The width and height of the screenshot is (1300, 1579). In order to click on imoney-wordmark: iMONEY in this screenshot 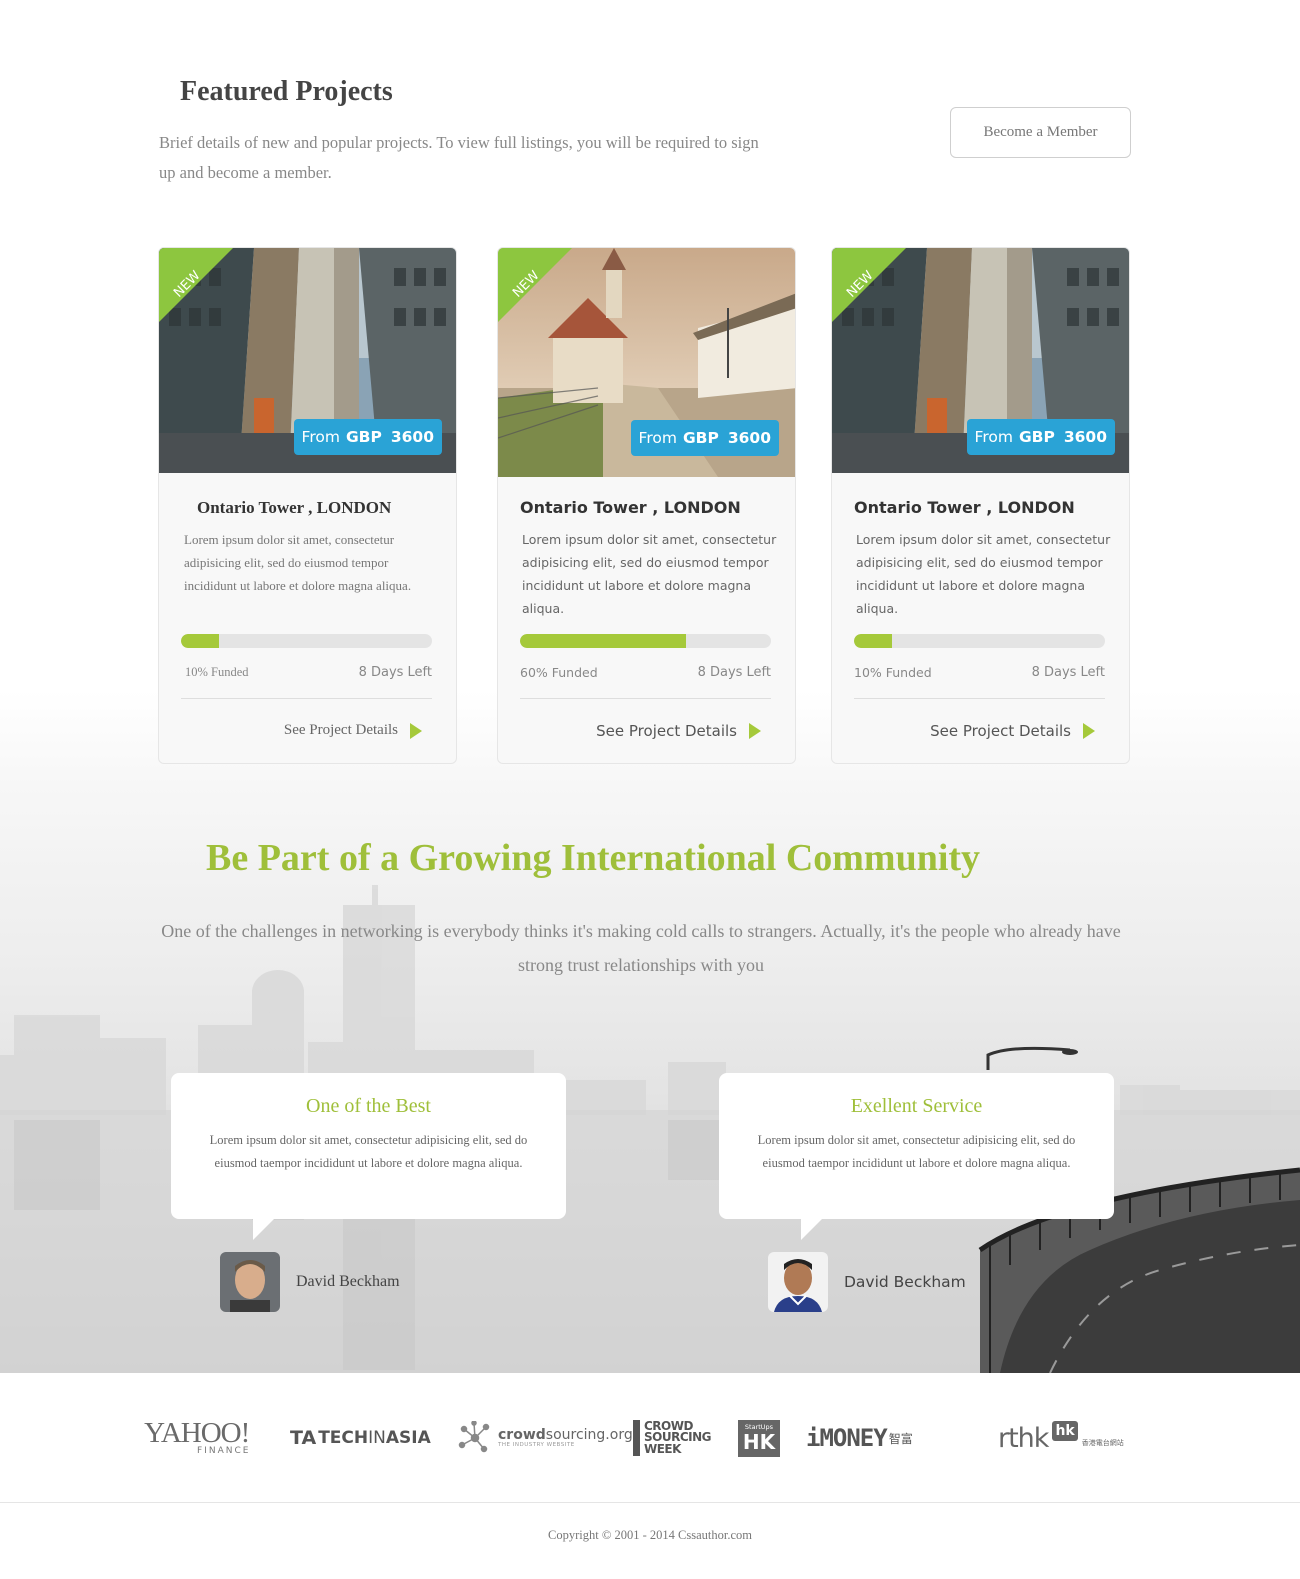, I will do `click(847, 1438)`.